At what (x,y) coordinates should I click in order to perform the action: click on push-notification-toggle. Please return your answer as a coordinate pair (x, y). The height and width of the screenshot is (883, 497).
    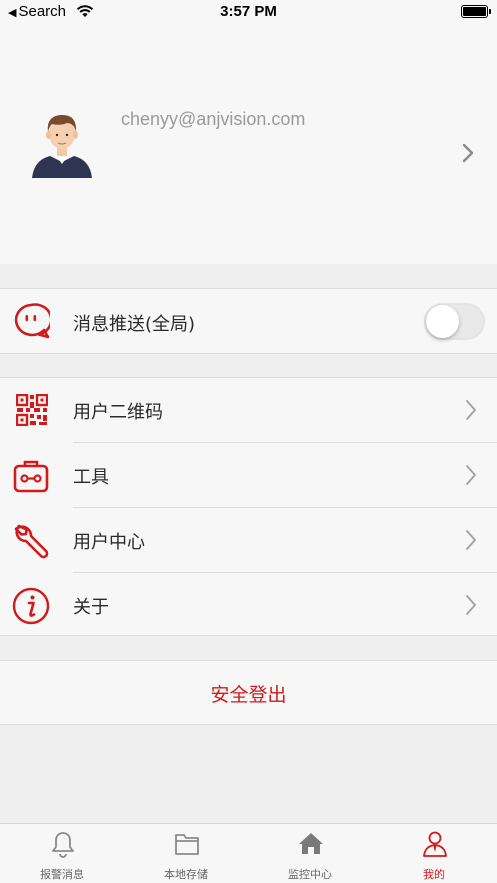
    Looking at the image, I should click on (454, 321).